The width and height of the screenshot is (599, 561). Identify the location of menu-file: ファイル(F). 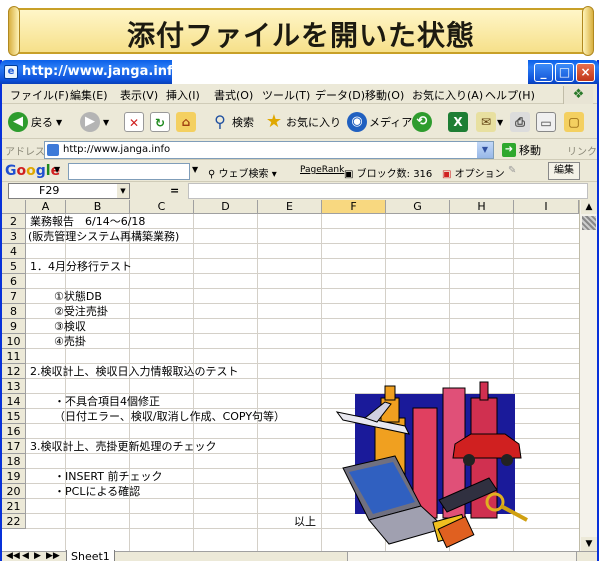
(39, 95).